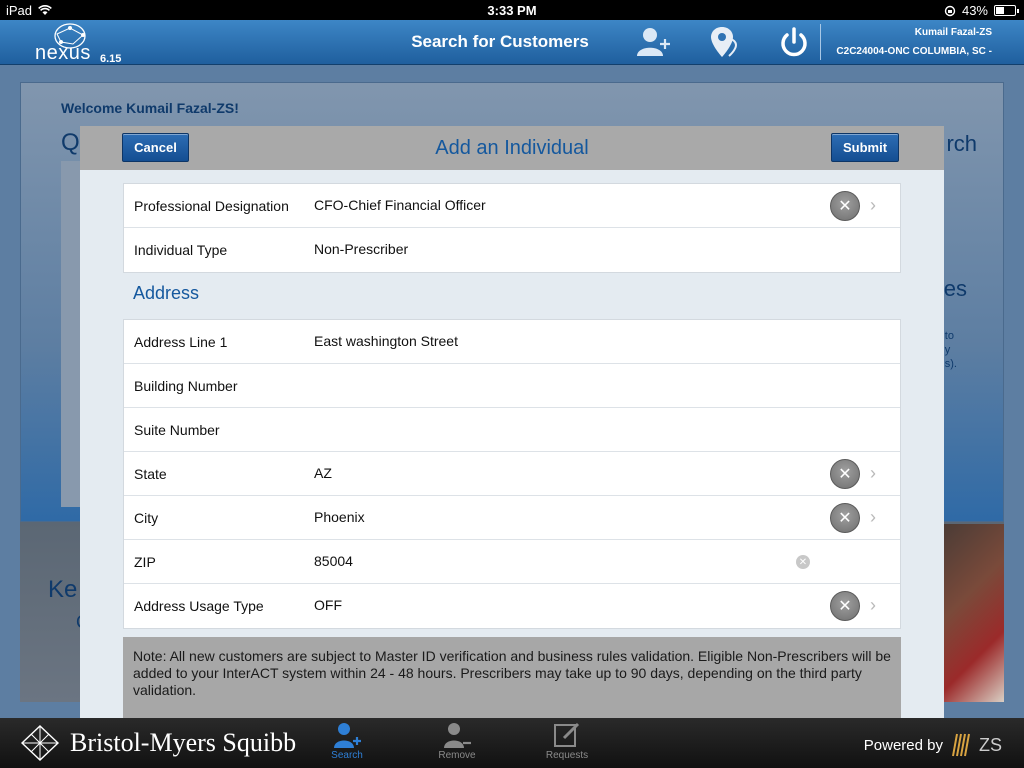 The height and width of the screenshot is (768, 1024). I want to click on tab-label: Remove, so click(457, 755).